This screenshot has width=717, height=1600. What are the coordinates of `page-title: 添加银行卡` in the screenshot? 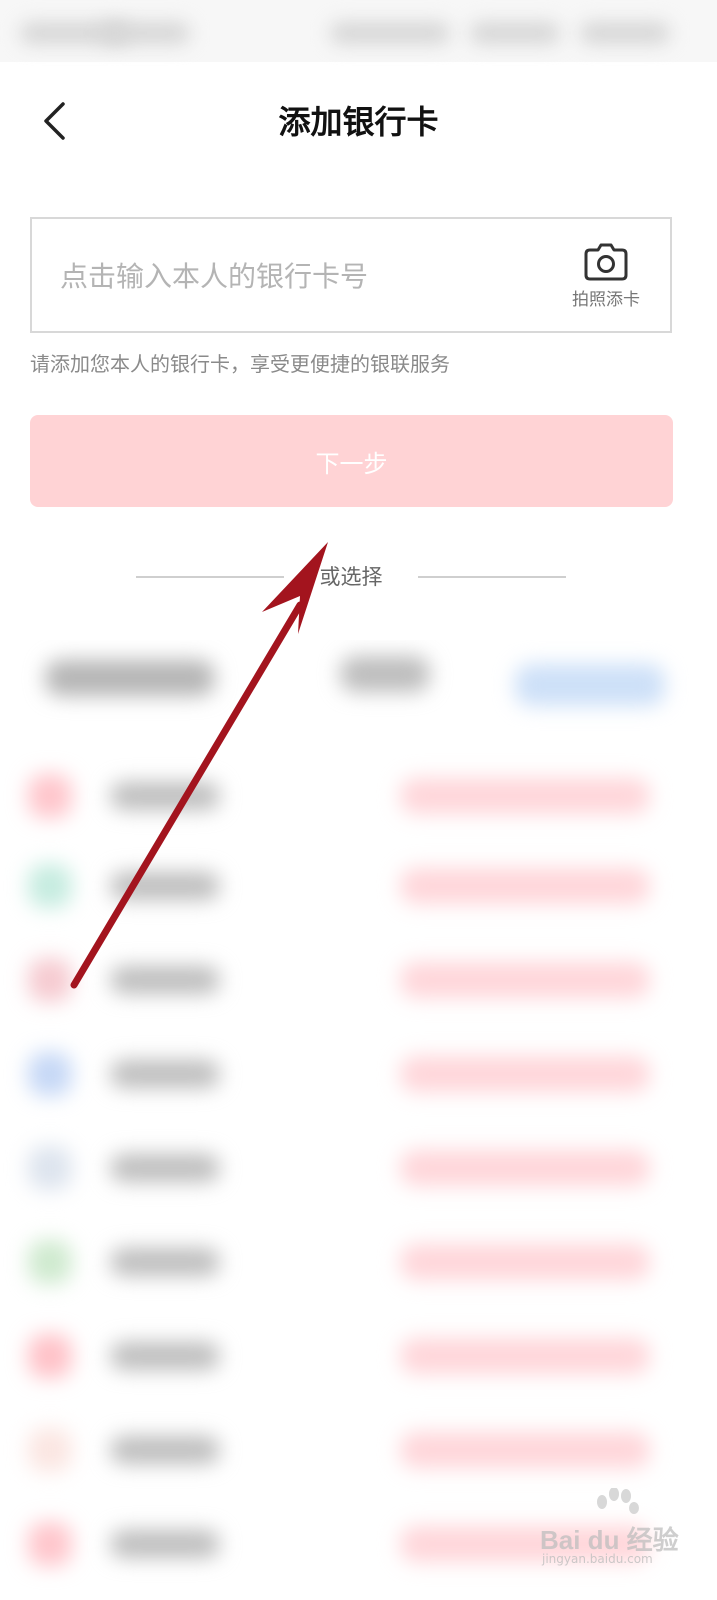 It's located at (358, 122).